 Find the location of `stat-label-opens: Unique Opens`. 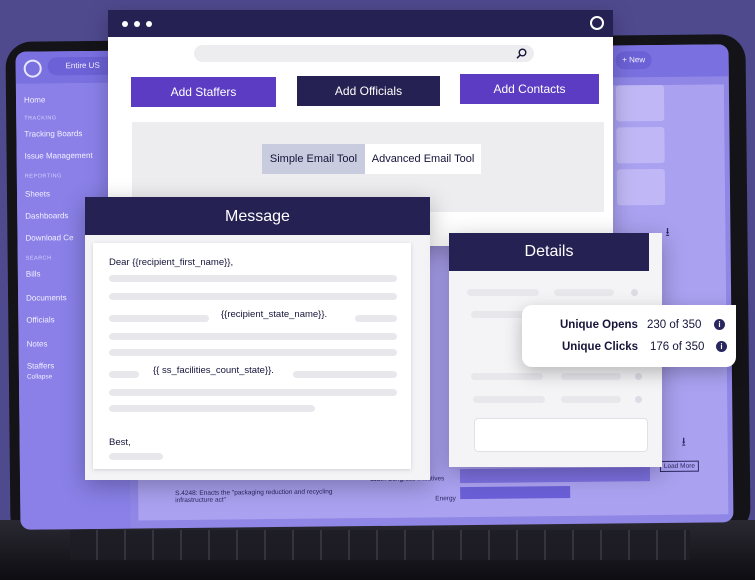

stat-label-opens: Unique Opens is located at coordinates (599, 325).